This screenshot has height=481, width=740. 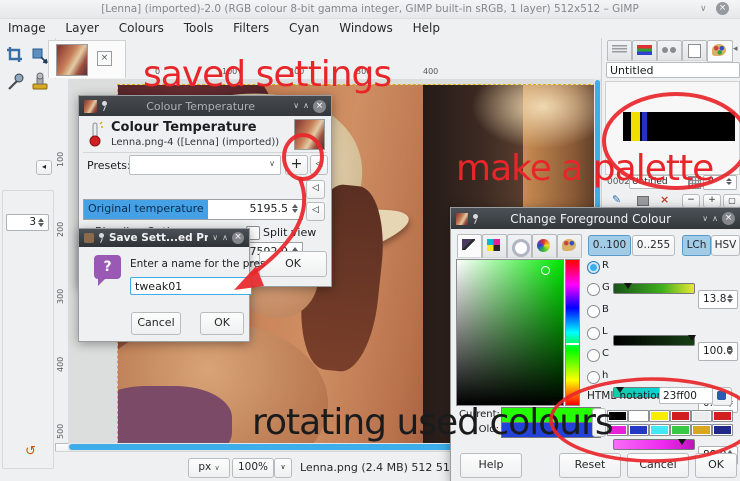 What do you see at coordinates (569, 246) in the screenshot?
I see `tab-palette-selector` at bounding box center [569, 246].